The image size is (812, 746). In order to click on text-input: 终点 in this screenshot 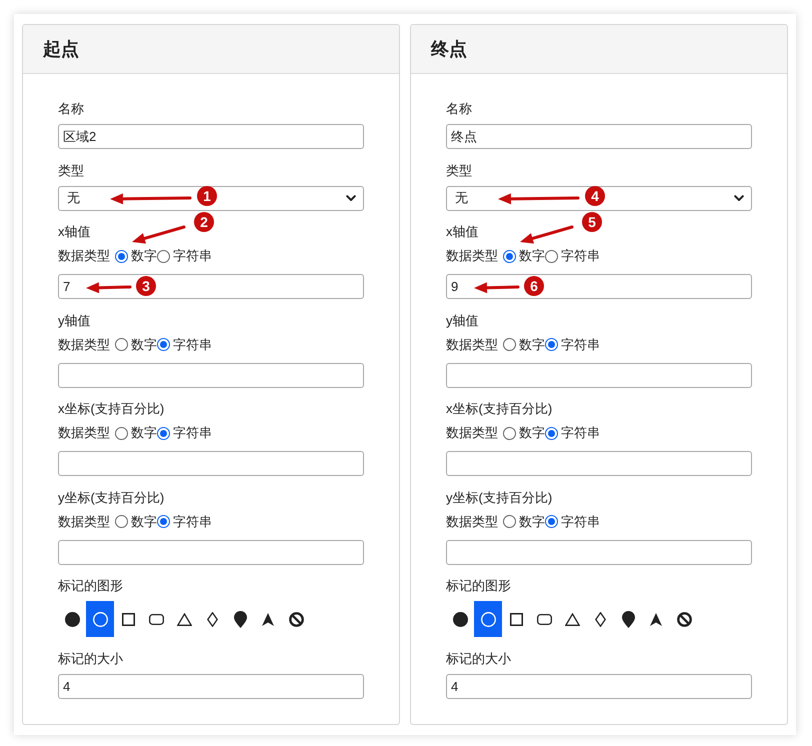, I will do `click(599, 136)`.